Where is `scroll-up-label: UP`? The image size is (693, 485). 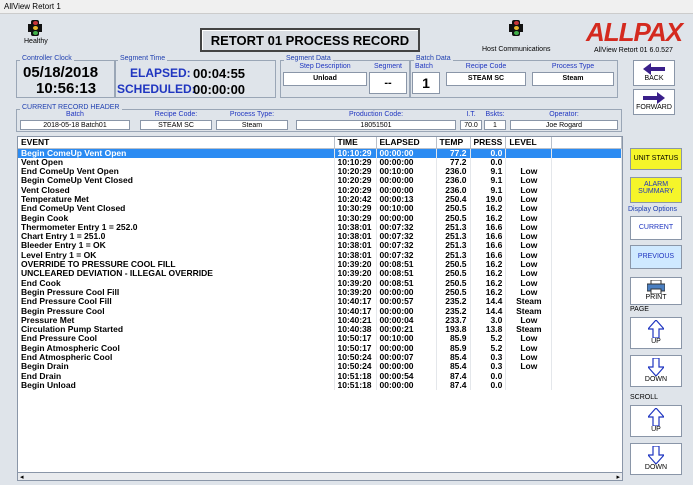
scroll-up-label: UP is located at coordinates (656, 429).